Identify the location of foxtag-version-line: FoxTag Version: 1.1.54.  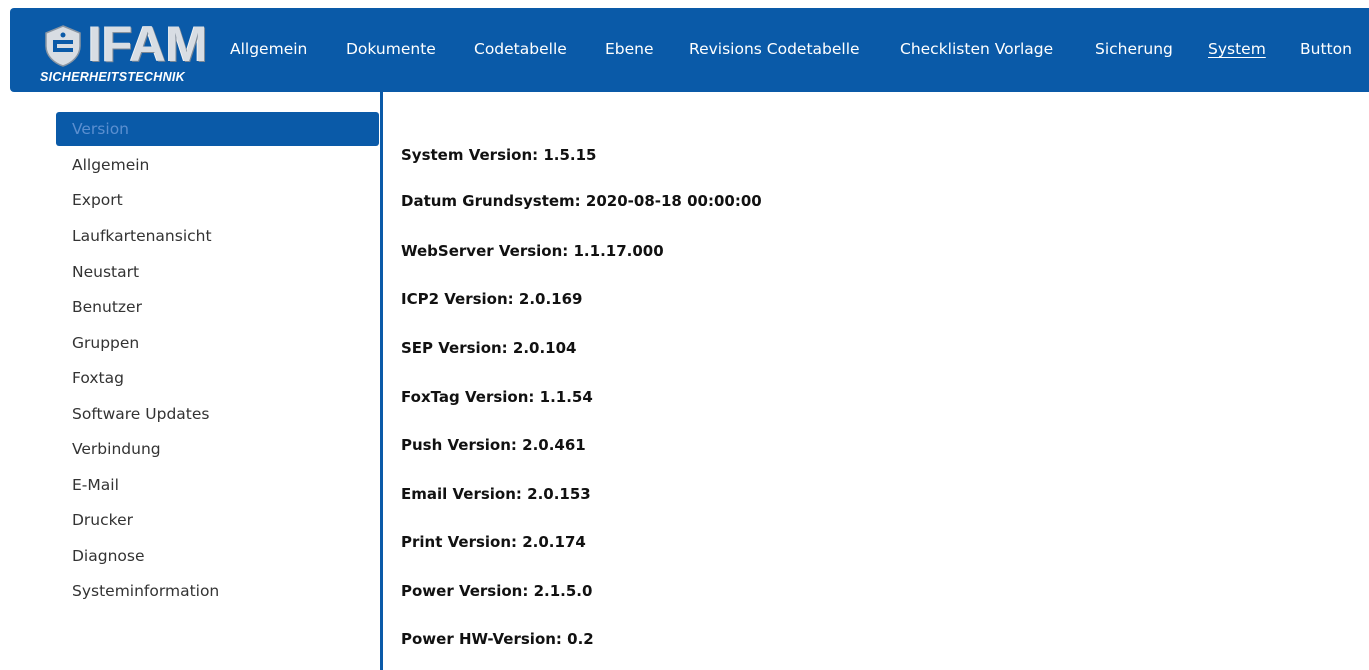
(497, 397).